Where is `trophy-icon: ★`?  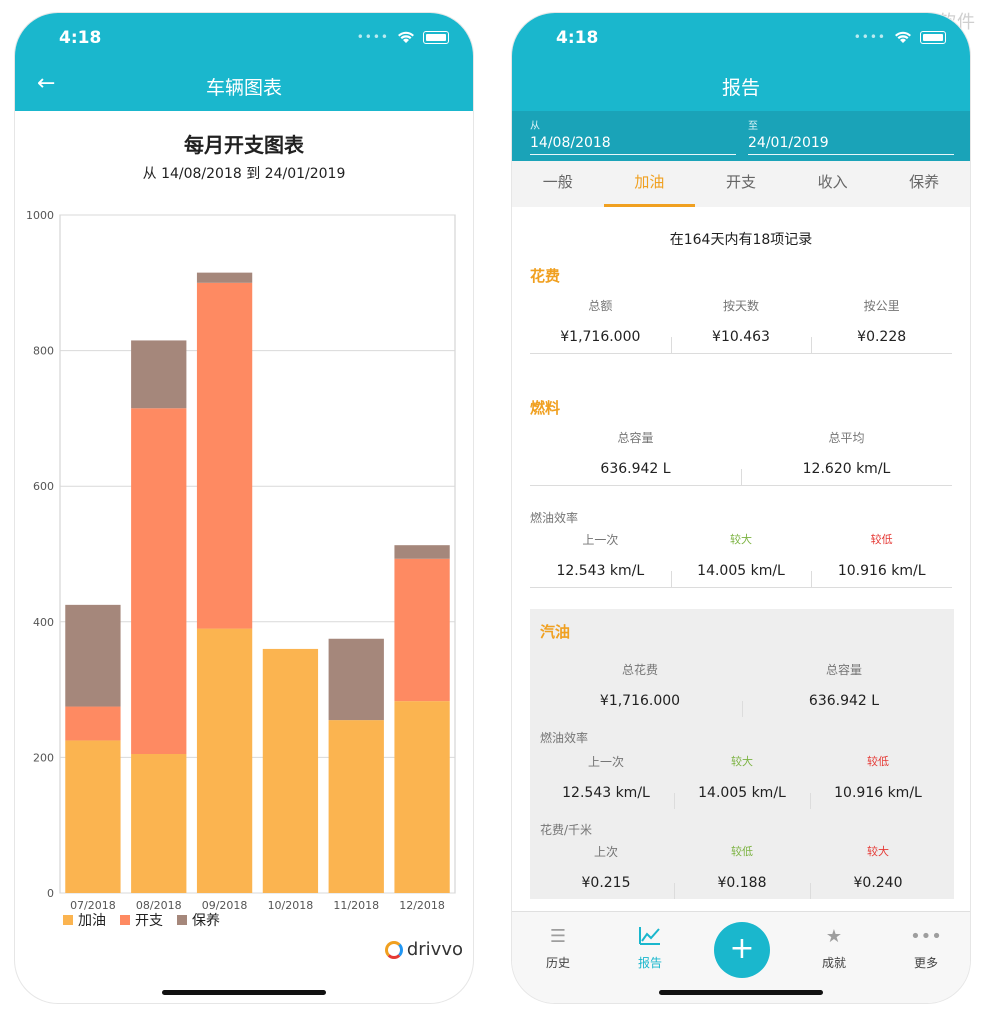
trophy-icon: ★ is located at coordinates (834, 936).